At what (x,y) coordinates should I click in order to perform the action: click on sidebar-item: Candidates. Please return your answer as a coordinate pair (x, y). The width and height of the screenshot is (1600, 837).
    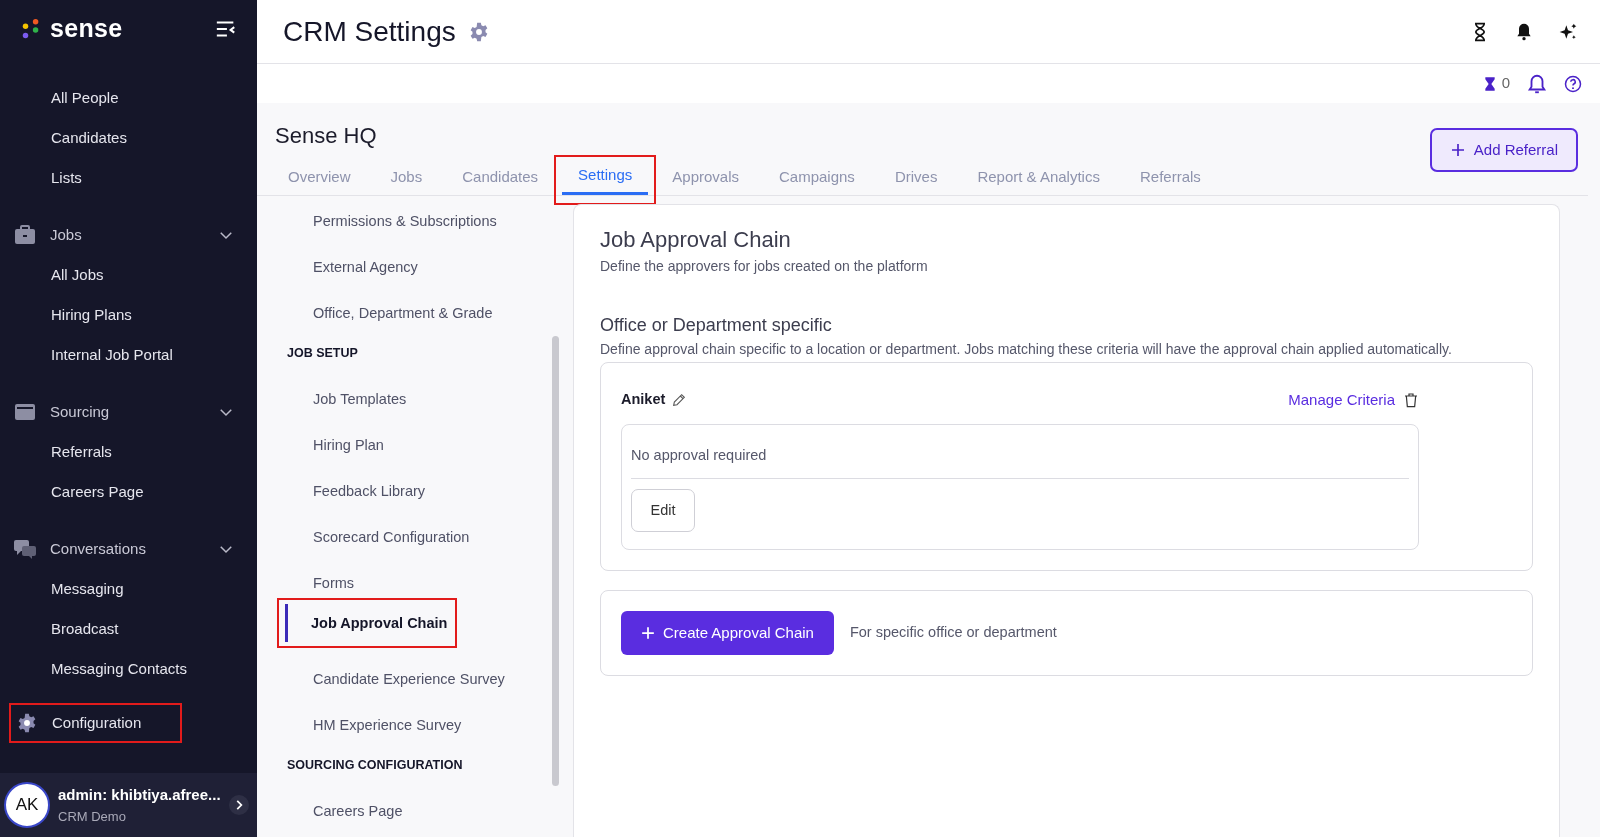
    Looking at the image, I should click on (128, 138).